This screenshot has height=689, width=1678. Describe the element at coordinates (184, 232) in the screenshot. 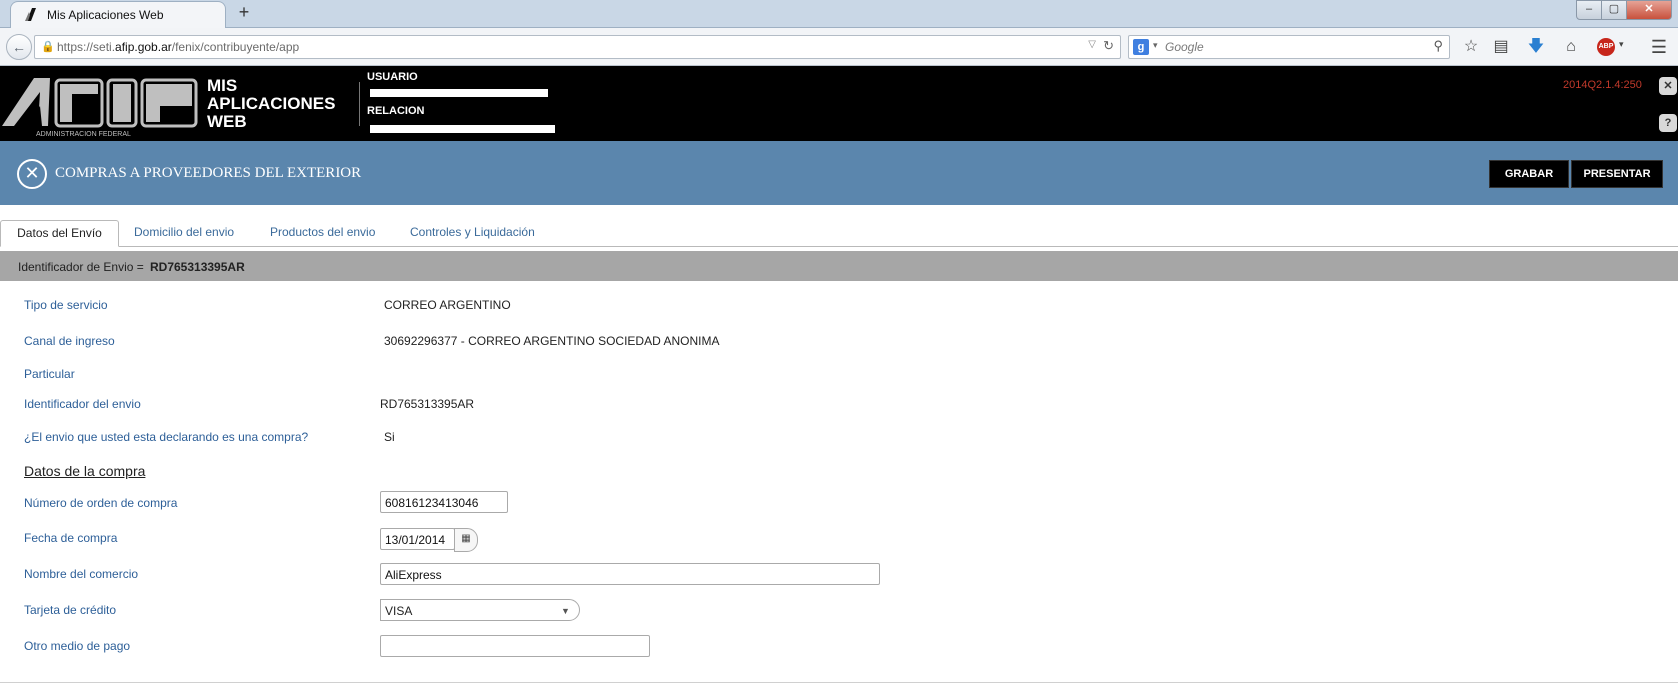

I see `tab-domicilio-envio: Domicilio del envio` at that location.